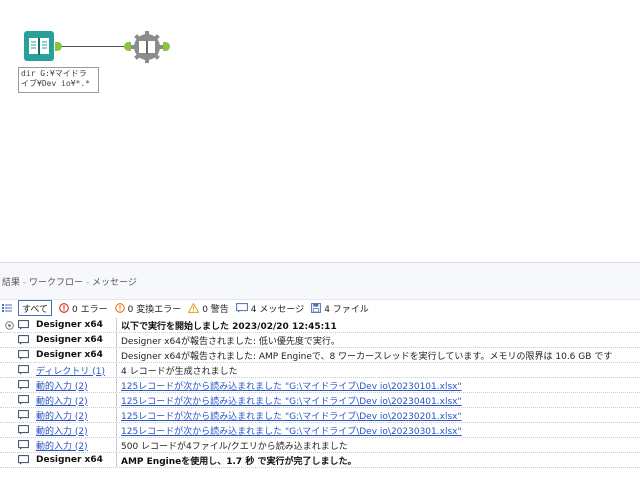 The image size is (640, 477). Describe the element at coordinates (93, 46) in the screenshot. I see `connection-line` at that location.